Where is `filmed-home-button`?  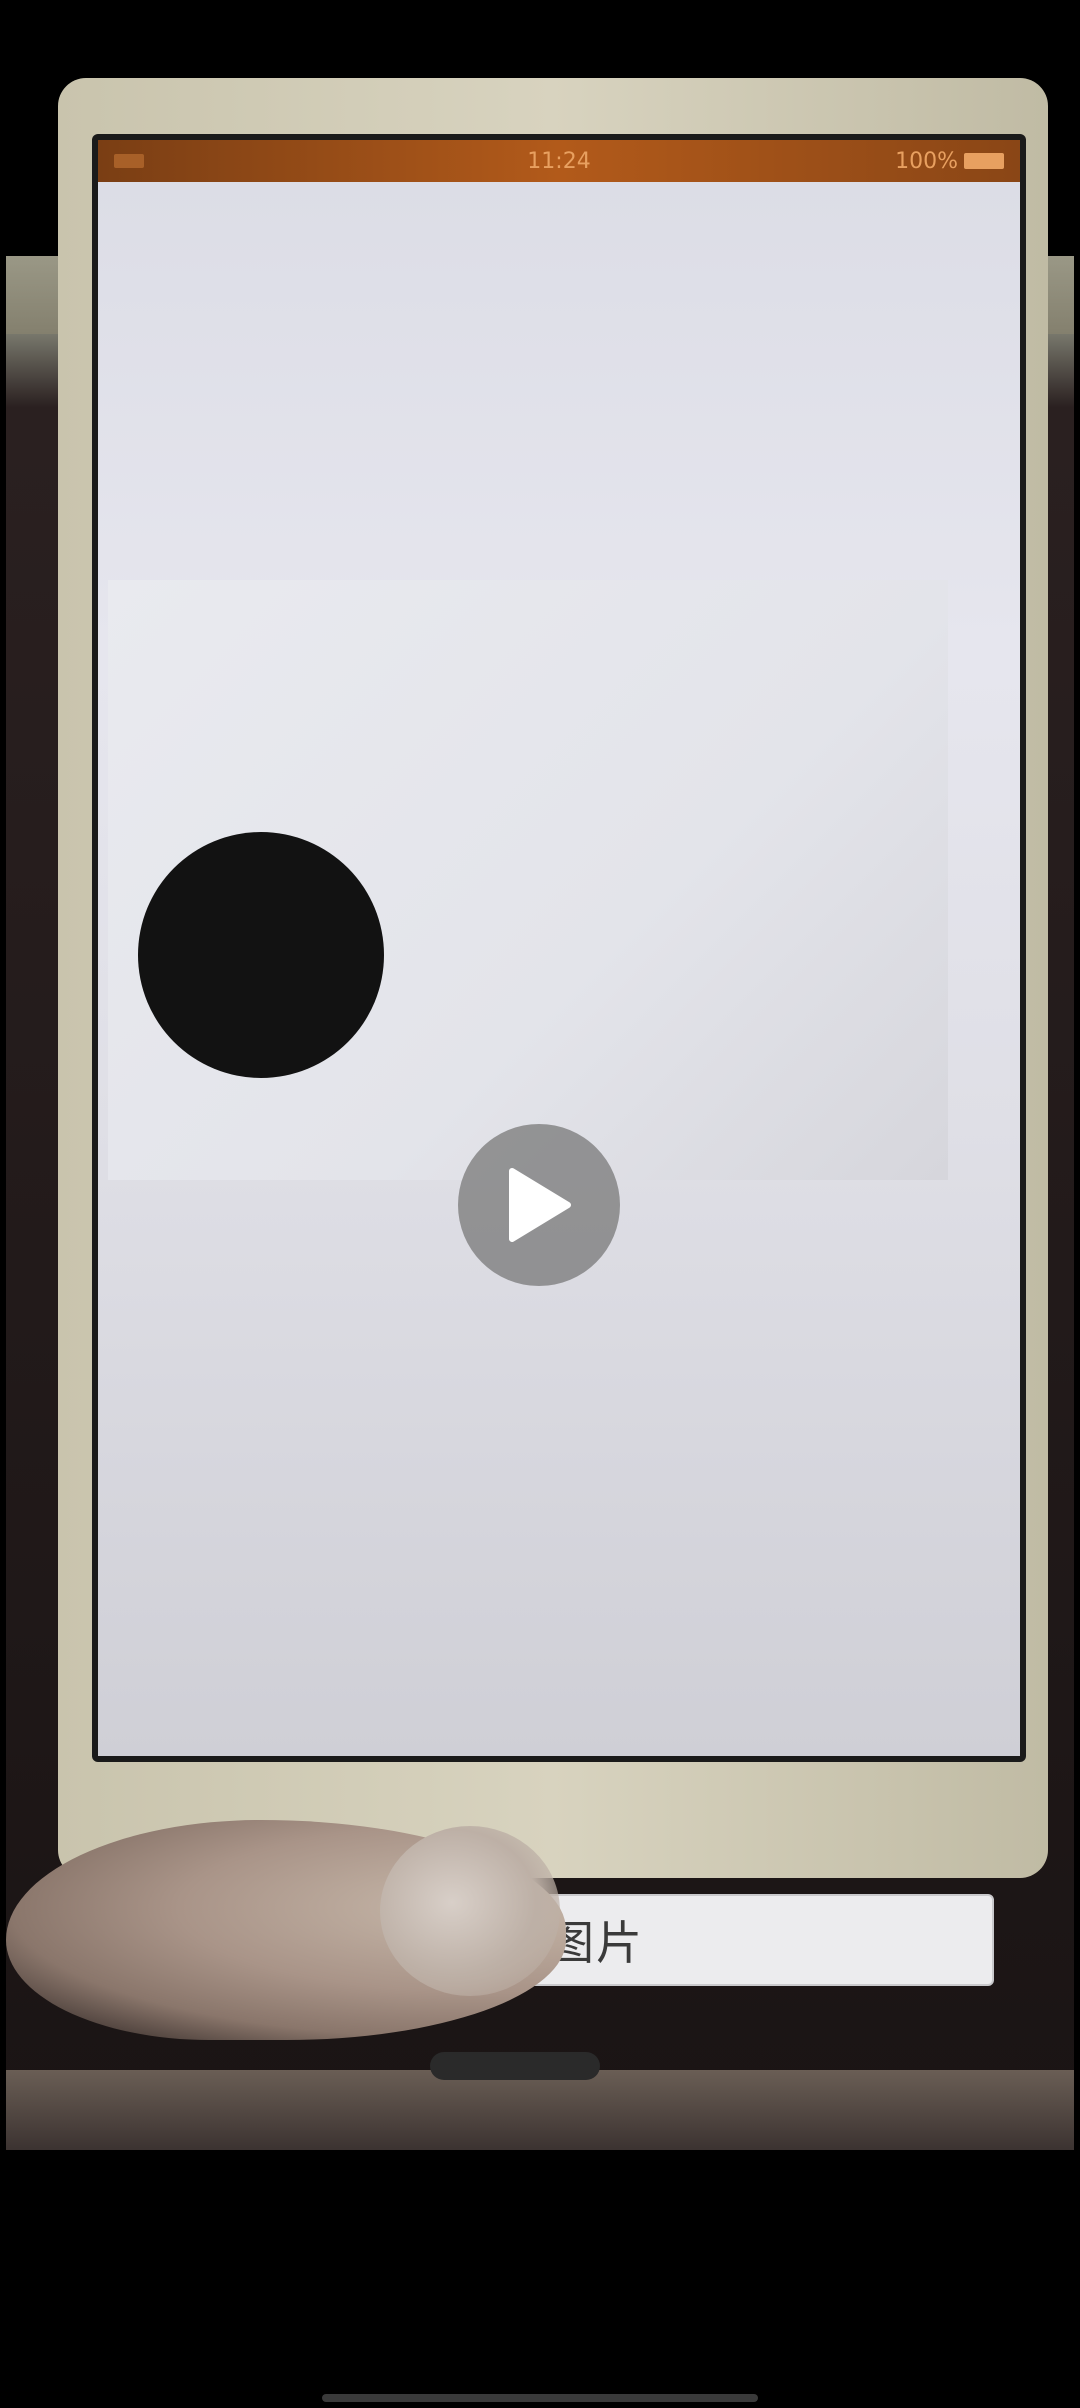 filmed-home-button is located at coordinates (515, 2066).